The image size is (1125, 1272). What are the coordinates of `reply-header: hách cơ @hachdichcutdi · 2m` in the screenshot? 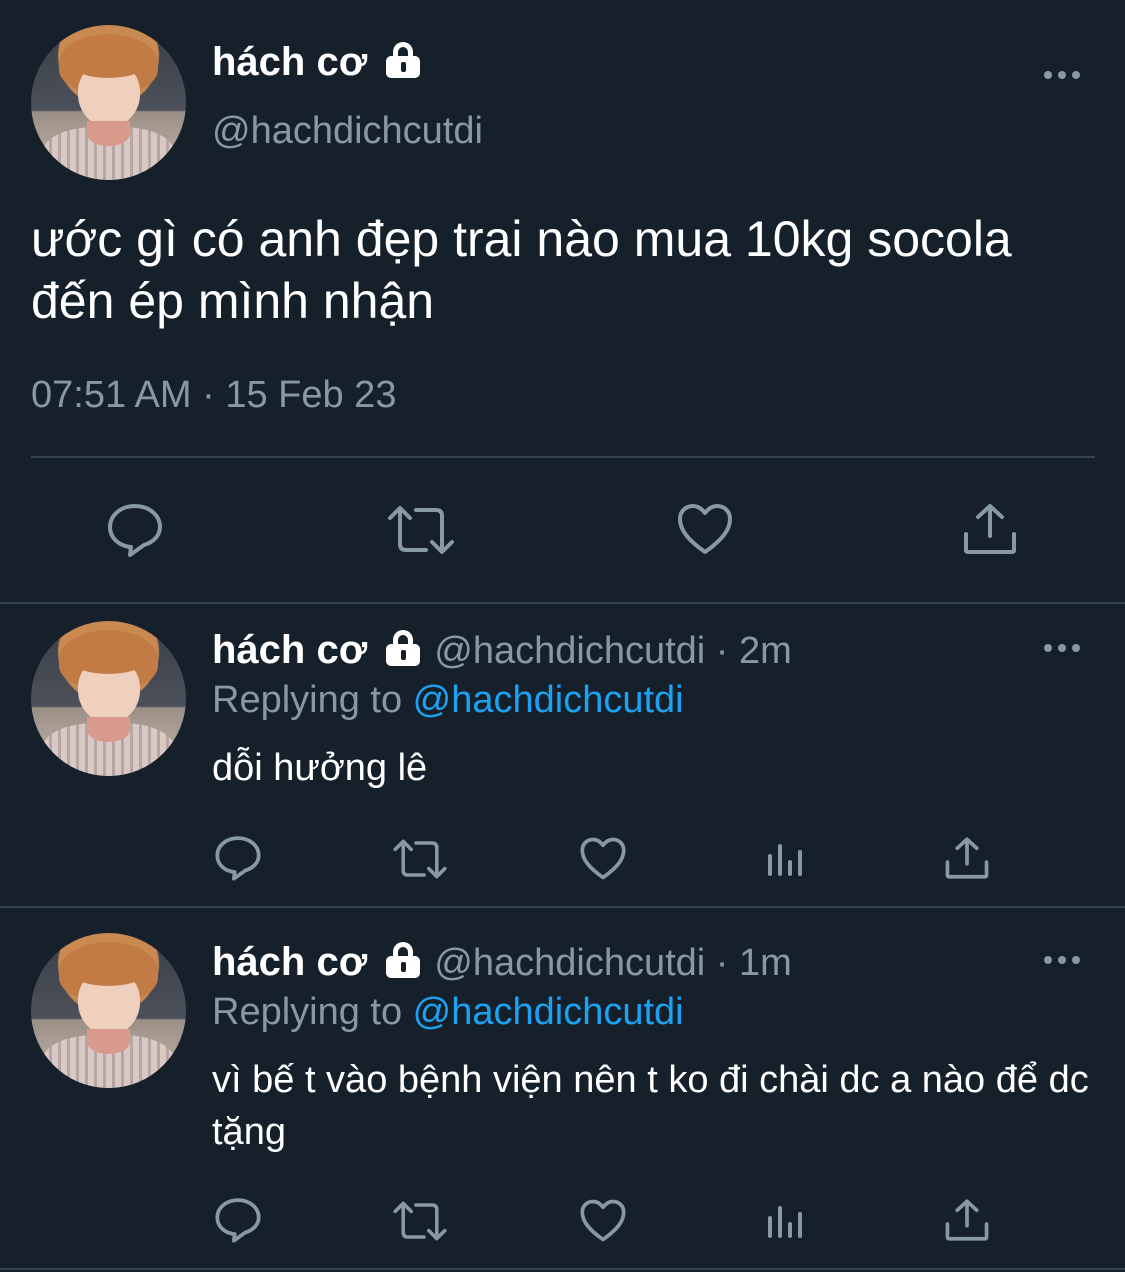 It's located at (502, 650).